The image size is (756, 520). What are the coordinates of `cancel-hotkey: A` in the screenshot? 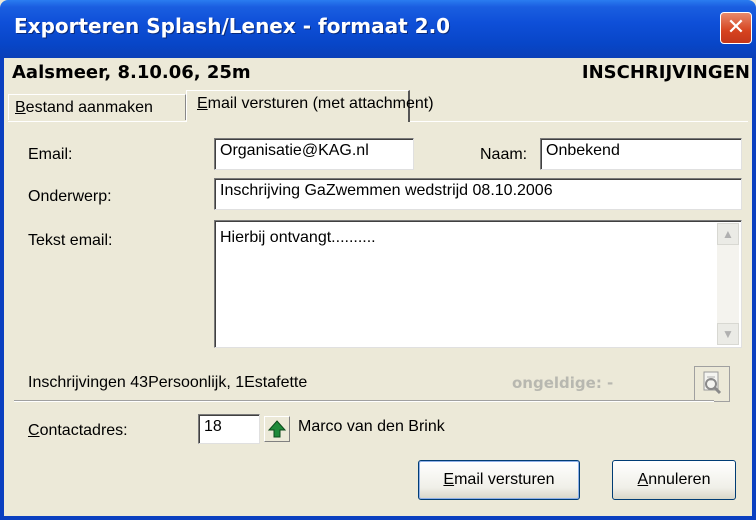 It's located at (643, 479).